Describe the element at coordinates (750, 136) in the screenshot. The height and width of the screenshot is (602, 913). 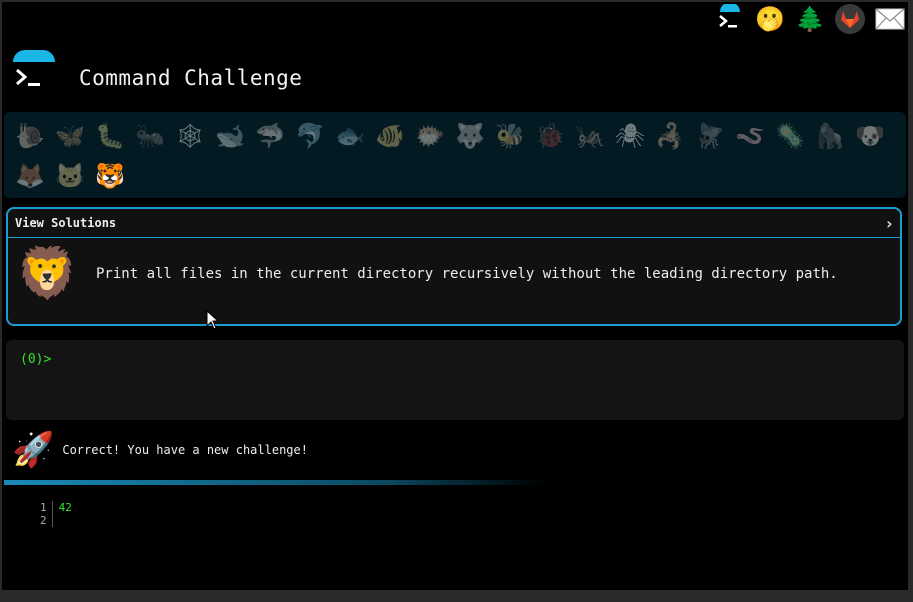
I see `worm-icon: 🪱` at that location.